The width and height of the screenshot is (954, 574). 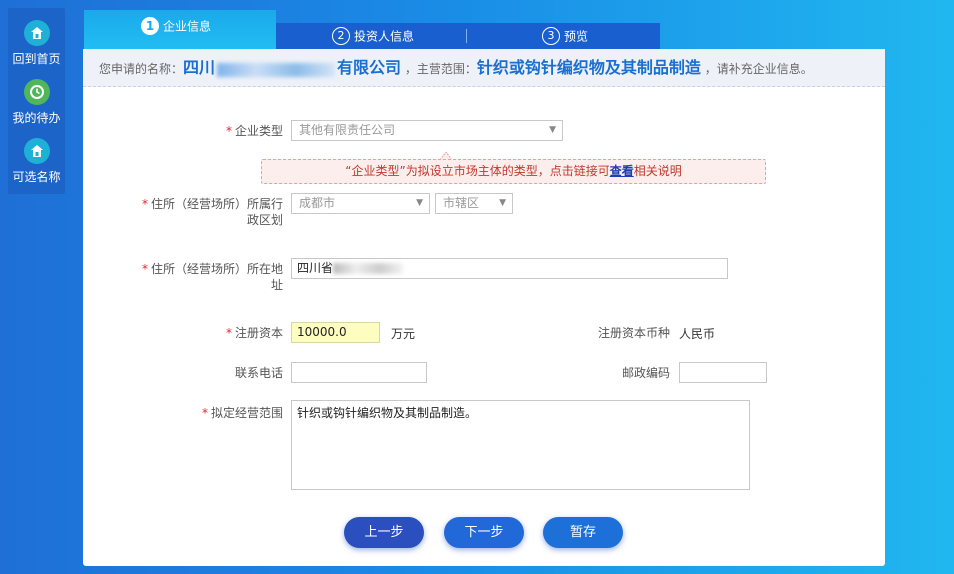 I want to click on address-label: * 住所（经营场所）所在地址, so click(x=212, y=277).